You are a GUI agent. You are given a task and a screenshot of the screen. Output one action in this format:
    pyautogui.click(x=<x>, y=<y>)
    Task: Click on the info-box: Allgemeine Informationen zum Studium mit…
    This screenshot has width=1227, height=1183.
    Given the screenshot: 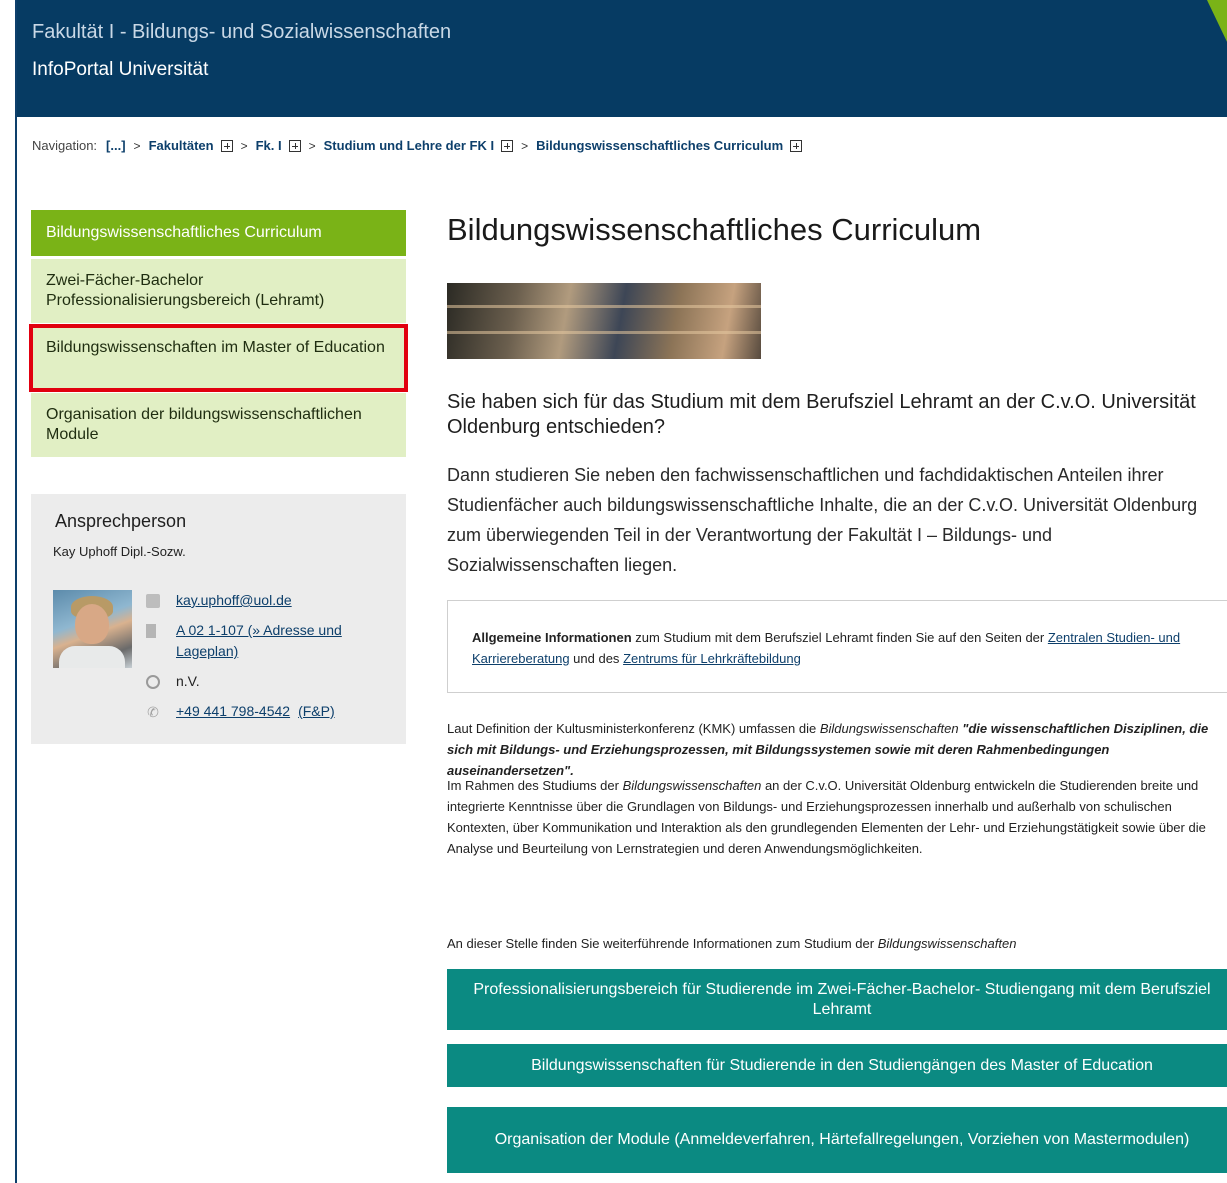 What is the action you would take?
    pyautogui.click(x=837, y=646)
    